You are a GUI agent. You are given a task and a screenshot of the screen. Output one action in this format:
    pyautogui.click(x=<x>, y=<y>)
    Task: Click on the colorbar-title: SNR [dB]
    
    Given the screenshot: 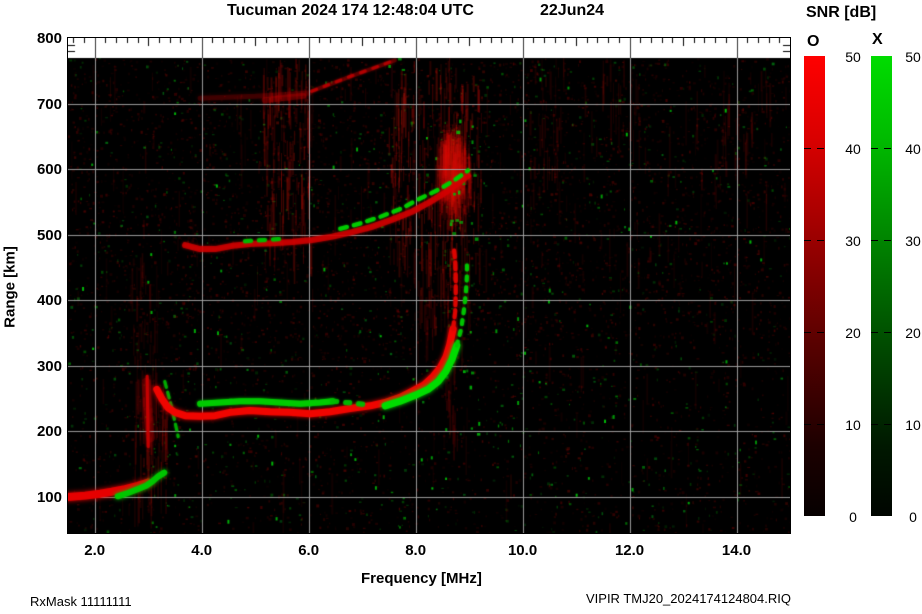 What is the action you would take?
    pyautogui.click(x=841, y=12)
    